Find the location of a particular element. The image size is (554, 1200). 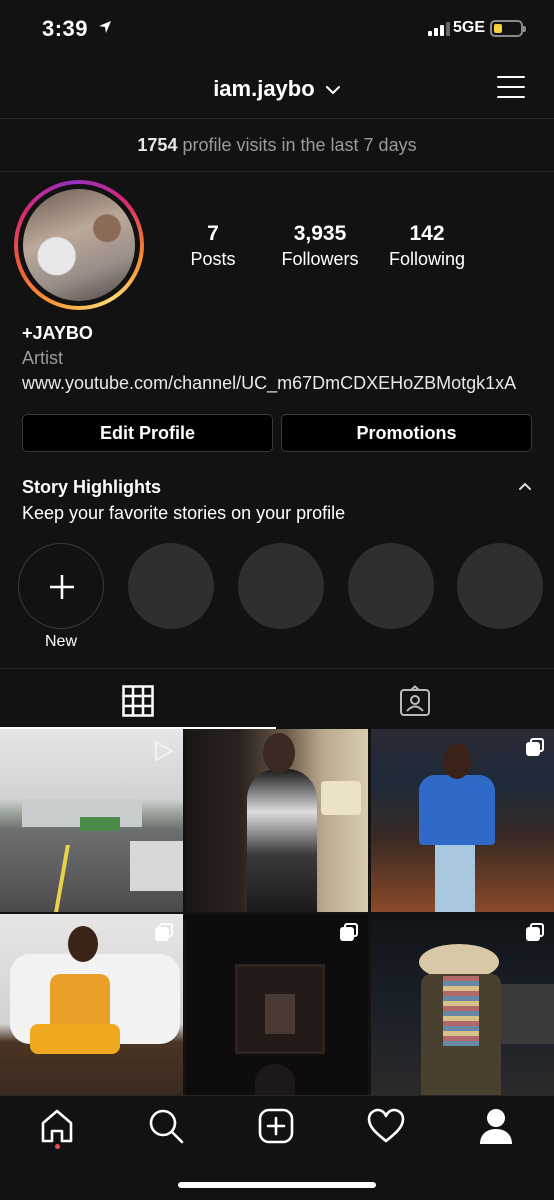

posts-stat: 7 Posts is located at coordinates (213, 246).